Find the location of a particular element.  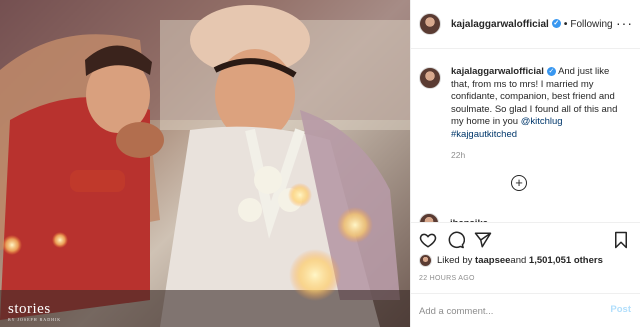

watermark-logo: stories BY JOSEPH RADHIK is located at coordinates (34, 311).